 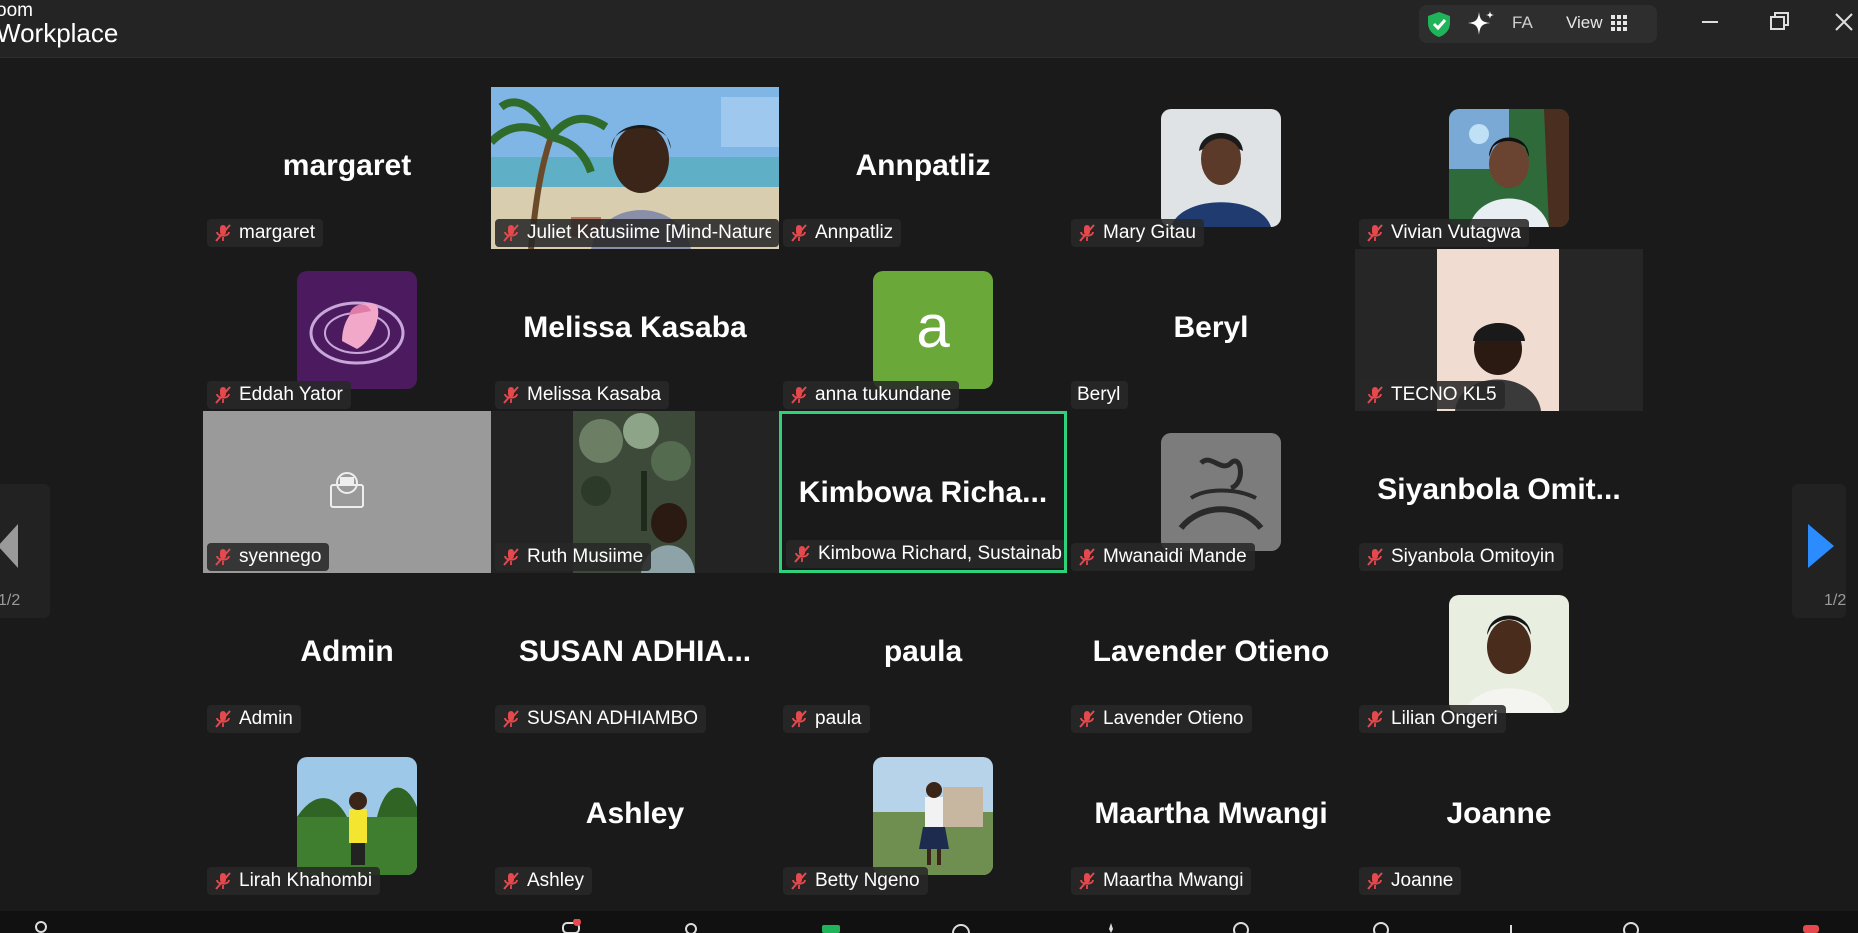 What do you see at coordinates (1381, 926) in the screenshot?
I see `apps-icon` at bounding box center [1381, 926].